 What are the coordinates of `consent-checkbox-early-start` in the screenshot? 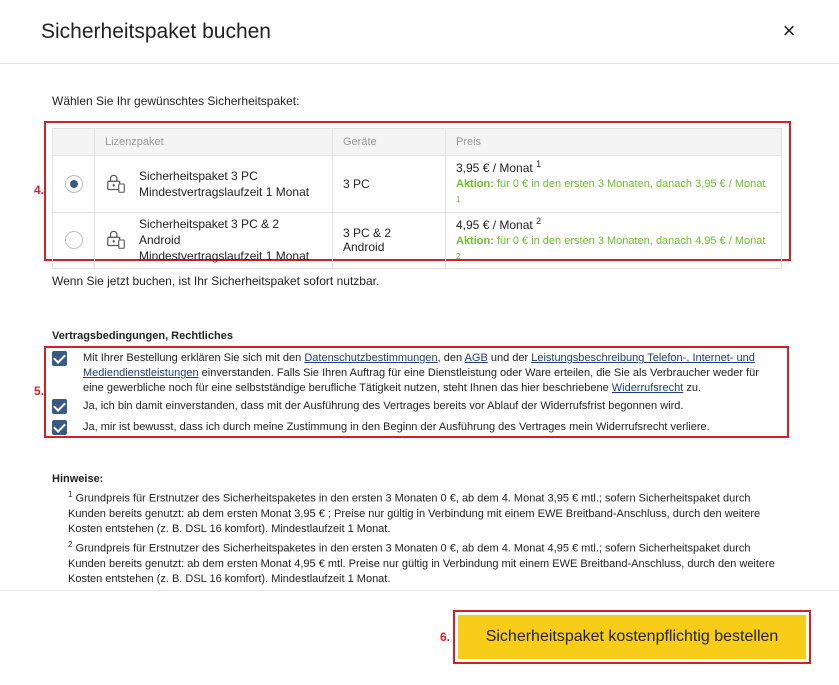 It's located at (59, 406).